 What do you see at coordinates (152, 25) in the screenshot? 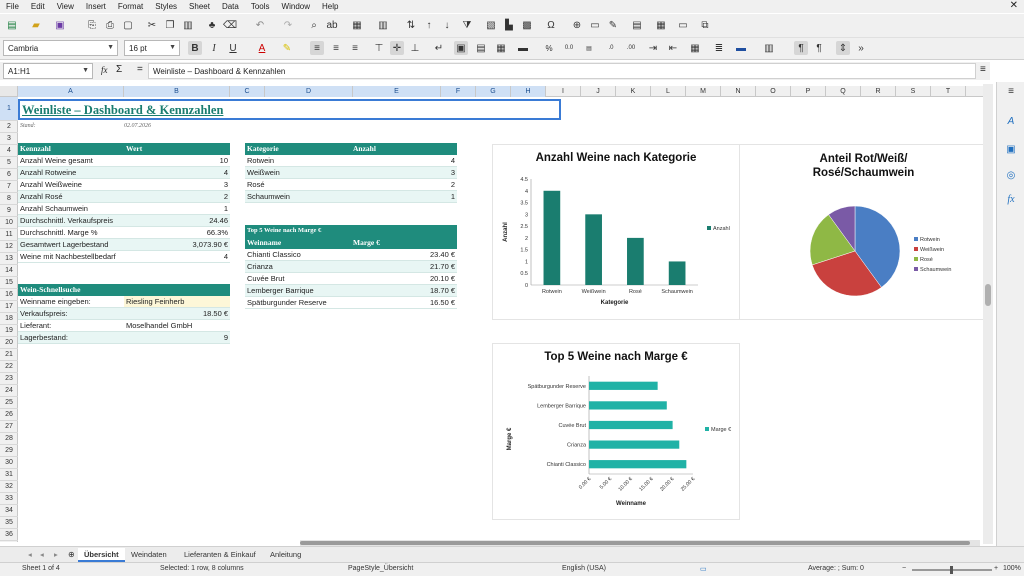
I see `cut-icon: ✂` at bounding box center [152, 25].